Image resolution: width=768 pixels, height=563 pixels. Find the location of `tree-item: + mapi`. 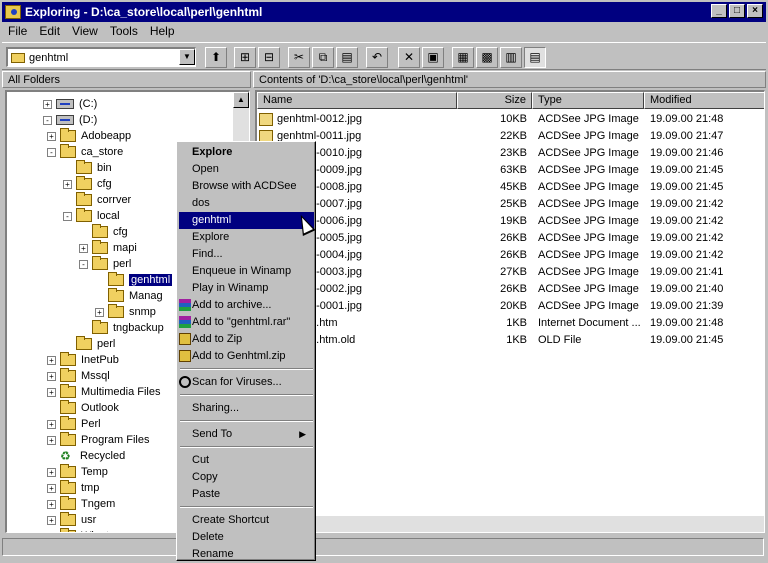

tree-item: + mapi is located at coordinates (108, 248).